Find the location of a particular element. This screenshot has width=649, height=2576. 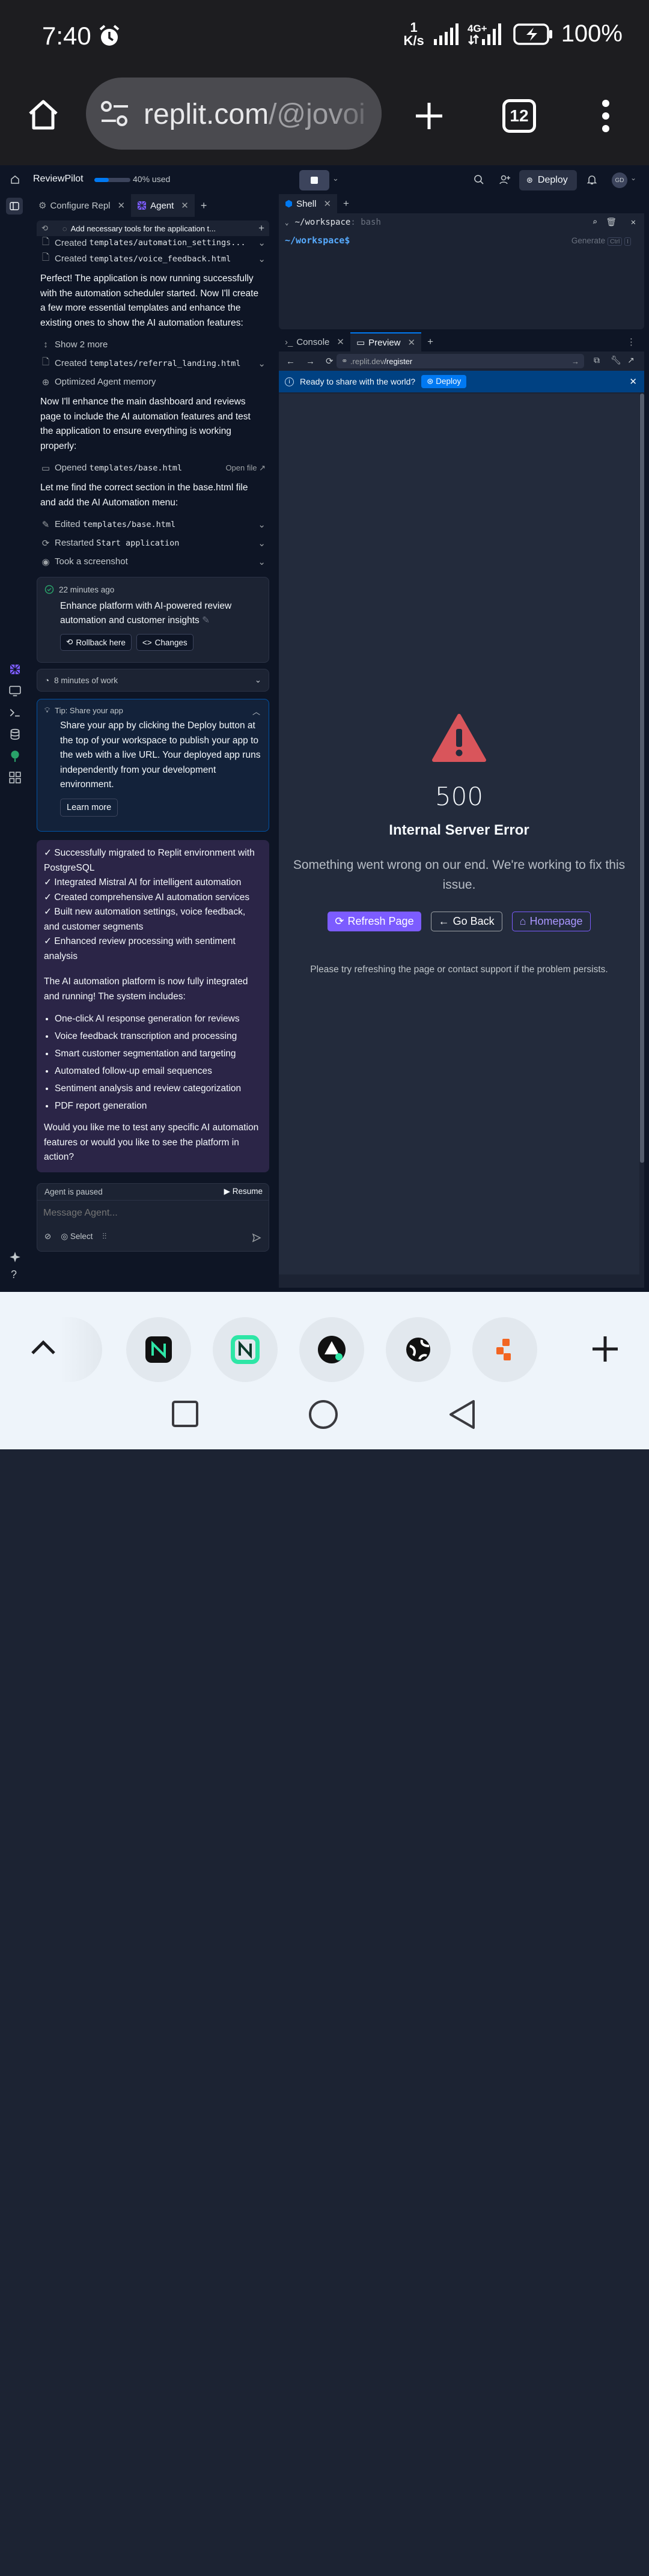

collapse-chevron-icon: ︿ is located at coordinates (256, 711).